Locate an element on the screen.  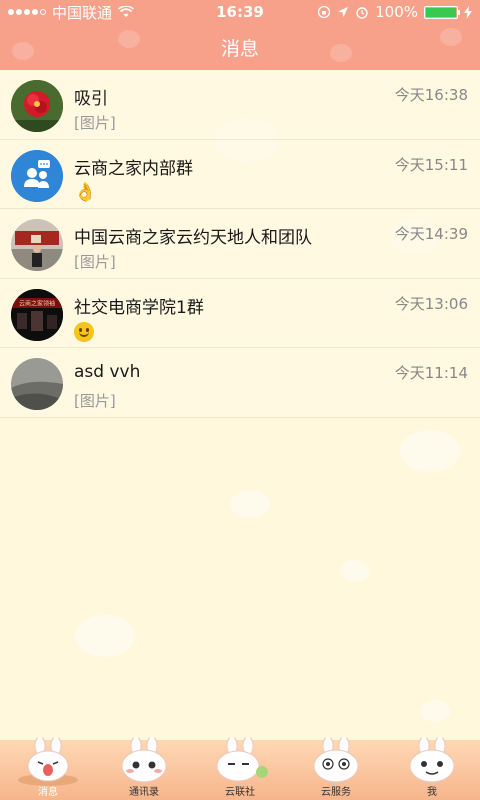
nav-bar: 消息 is located at coordinates (240, 47).